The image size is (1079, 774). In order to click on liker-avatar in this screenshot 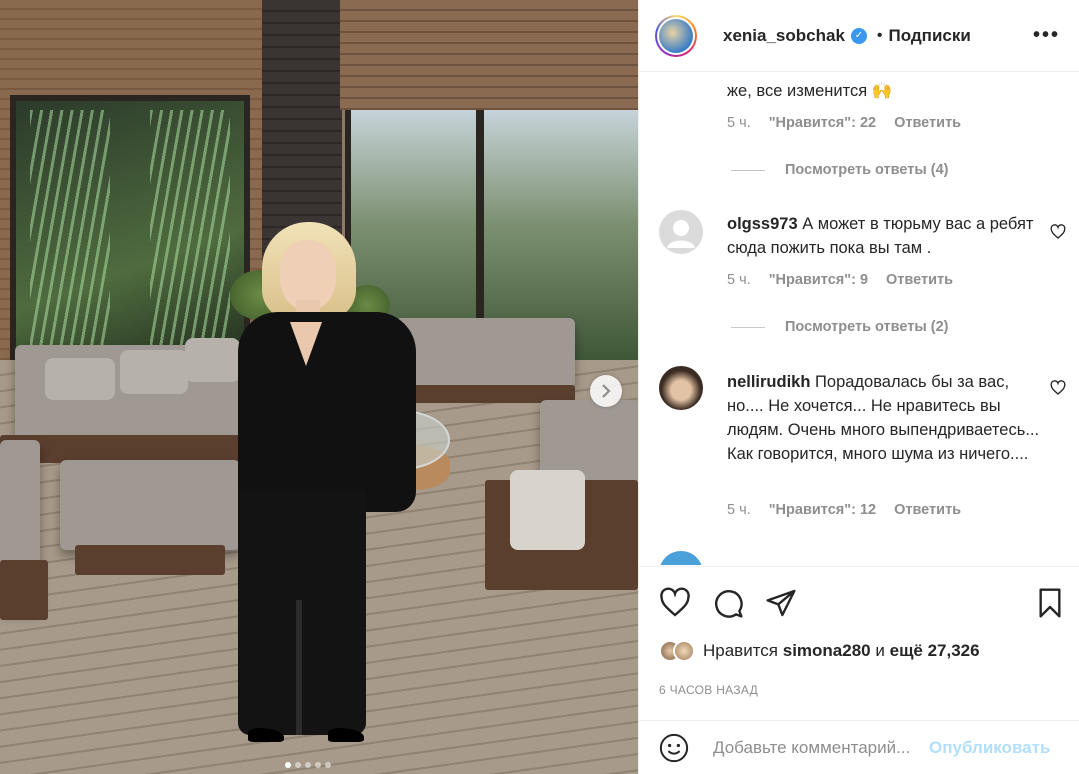, I will do `click(684, 651)`.